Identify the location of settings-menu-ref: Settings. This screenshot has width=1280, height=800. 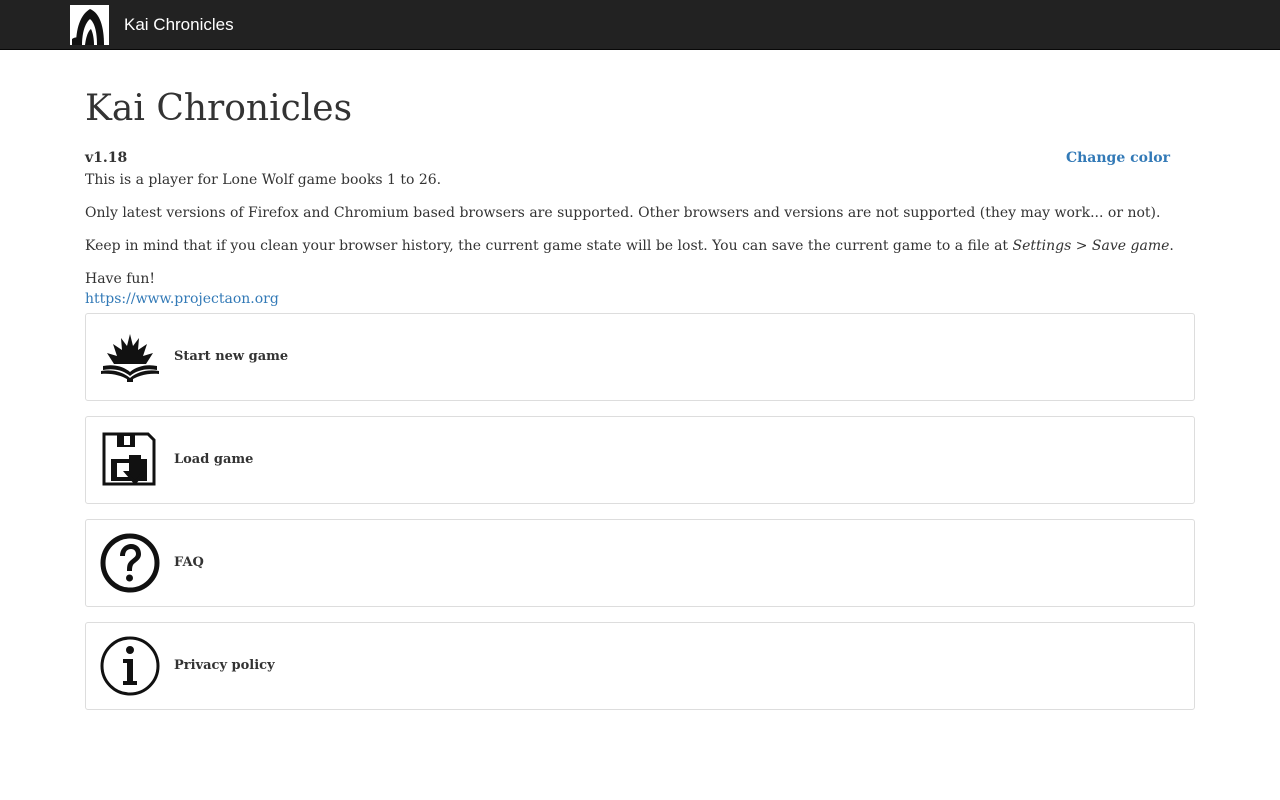
(1042, 246).